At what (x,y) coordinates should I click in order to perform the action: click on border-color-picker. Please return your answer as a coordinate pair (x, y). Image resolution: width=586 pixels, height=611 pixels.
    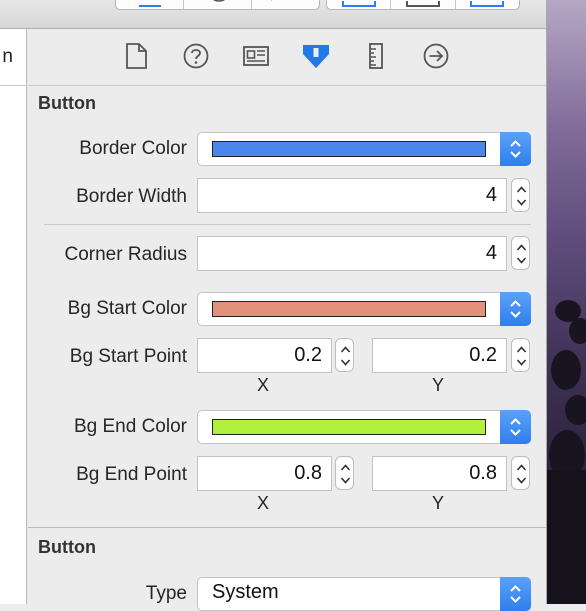
    Looking at the image, I should click on (364, 149).